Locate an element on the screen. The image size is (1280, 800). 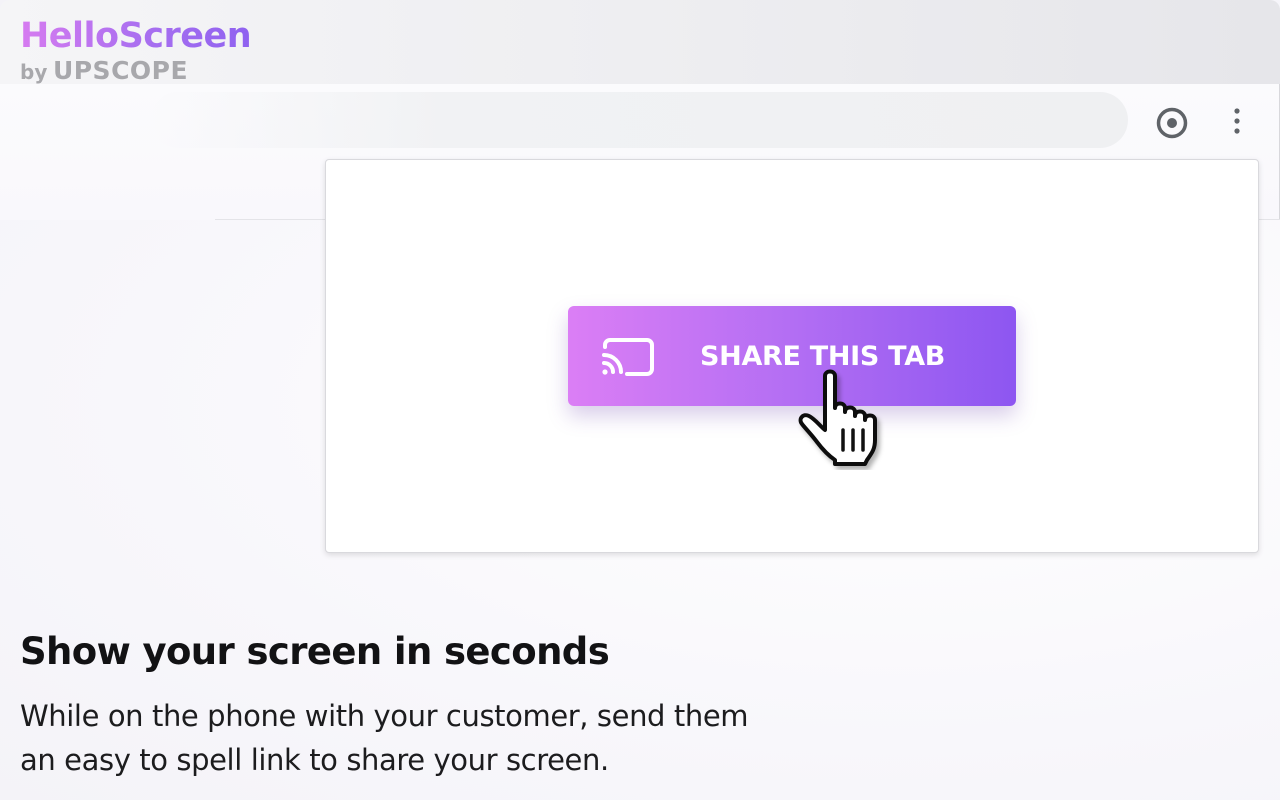
cast-icon is located at coordinates (628, 357).